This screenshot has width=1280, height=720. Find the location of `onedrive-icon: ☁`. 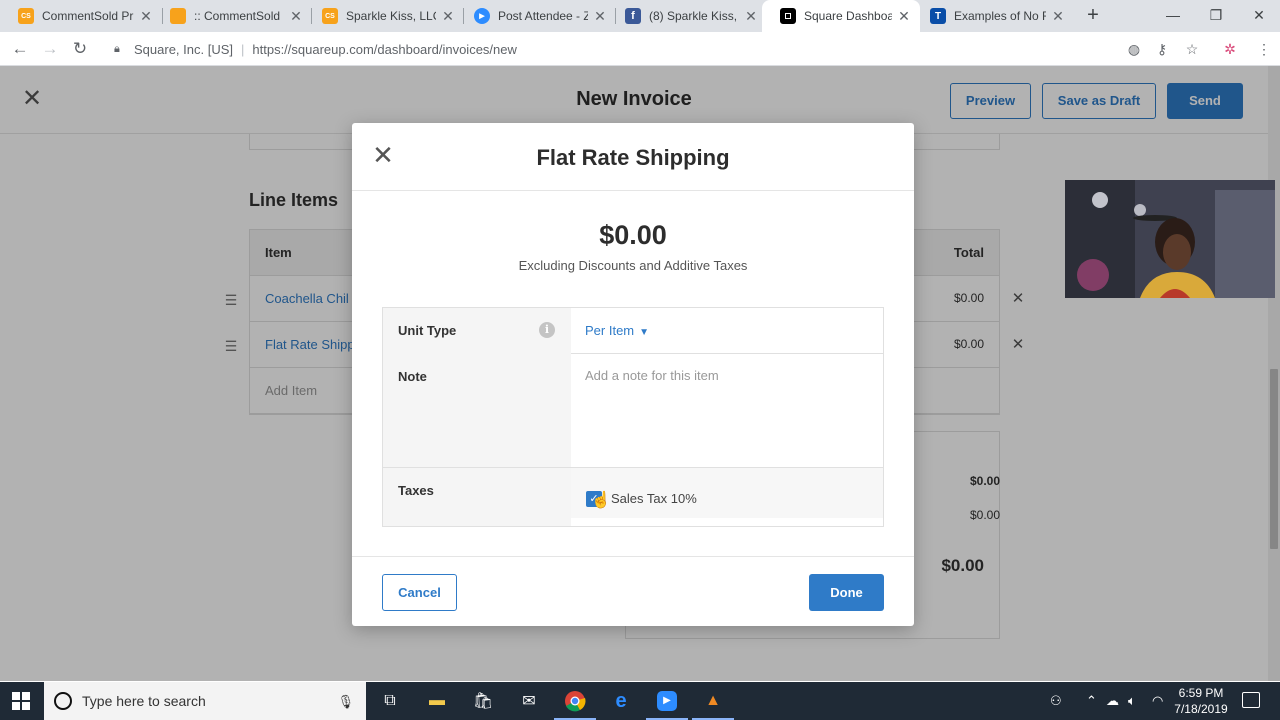

onedrive-icon: ☁ is located at coordinates (1112, 701).